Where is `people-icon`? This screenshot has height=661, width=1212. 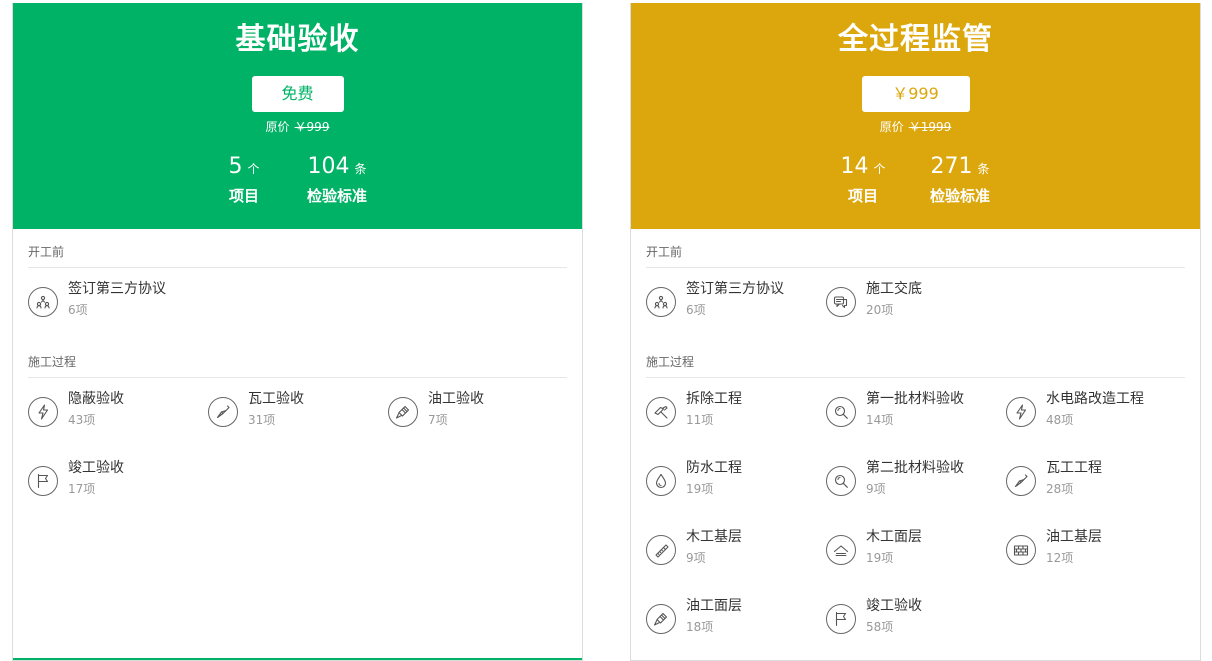
people-icon is located at coordinates (661, 302).